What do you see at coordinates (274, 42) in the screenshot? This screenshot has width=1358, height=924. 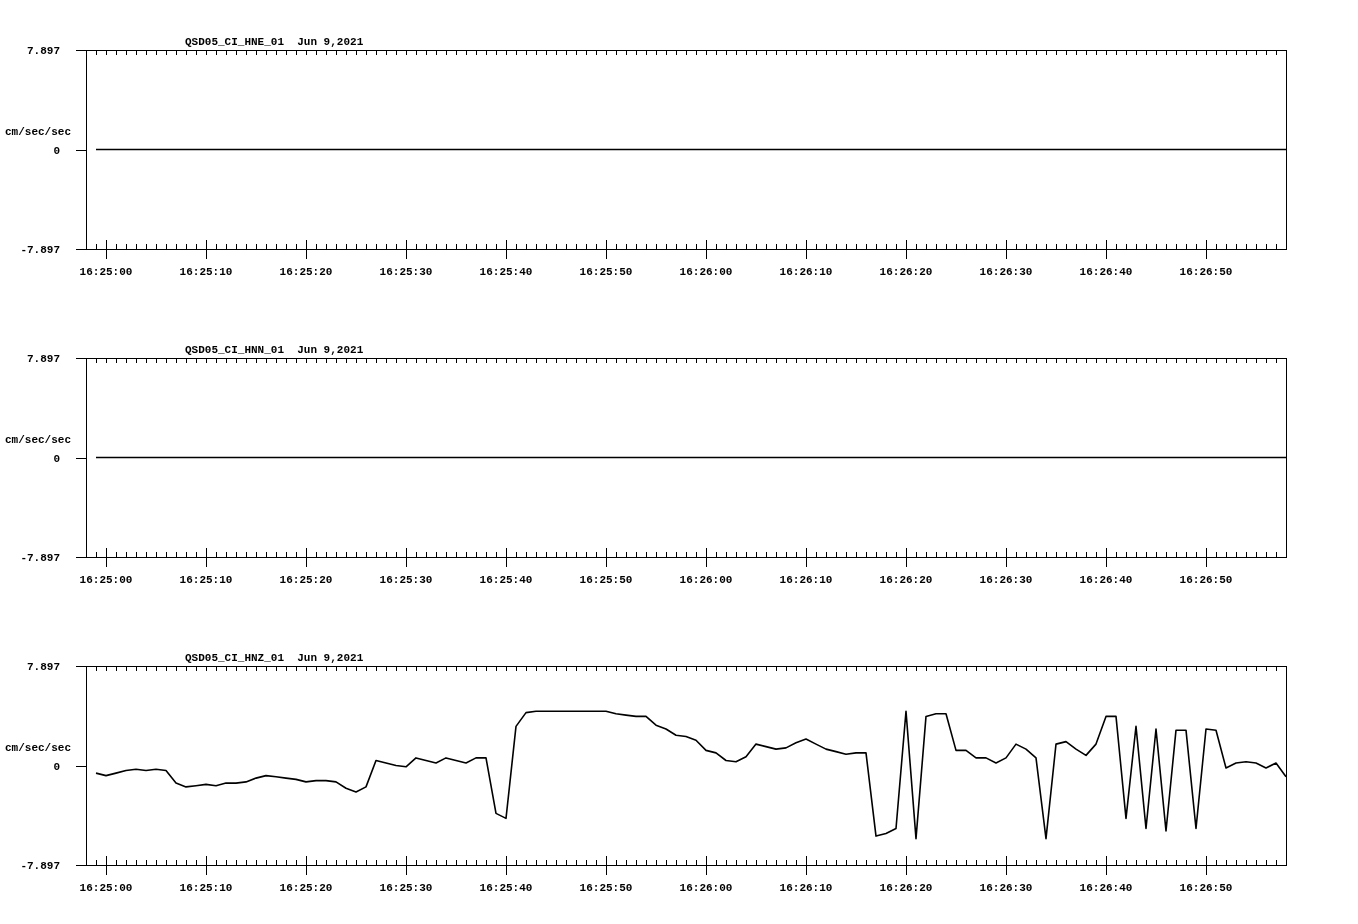 I see `chart-title: QSD05_CI_HNE_01 Jun 9,2021` at bounding box center [274, 42].